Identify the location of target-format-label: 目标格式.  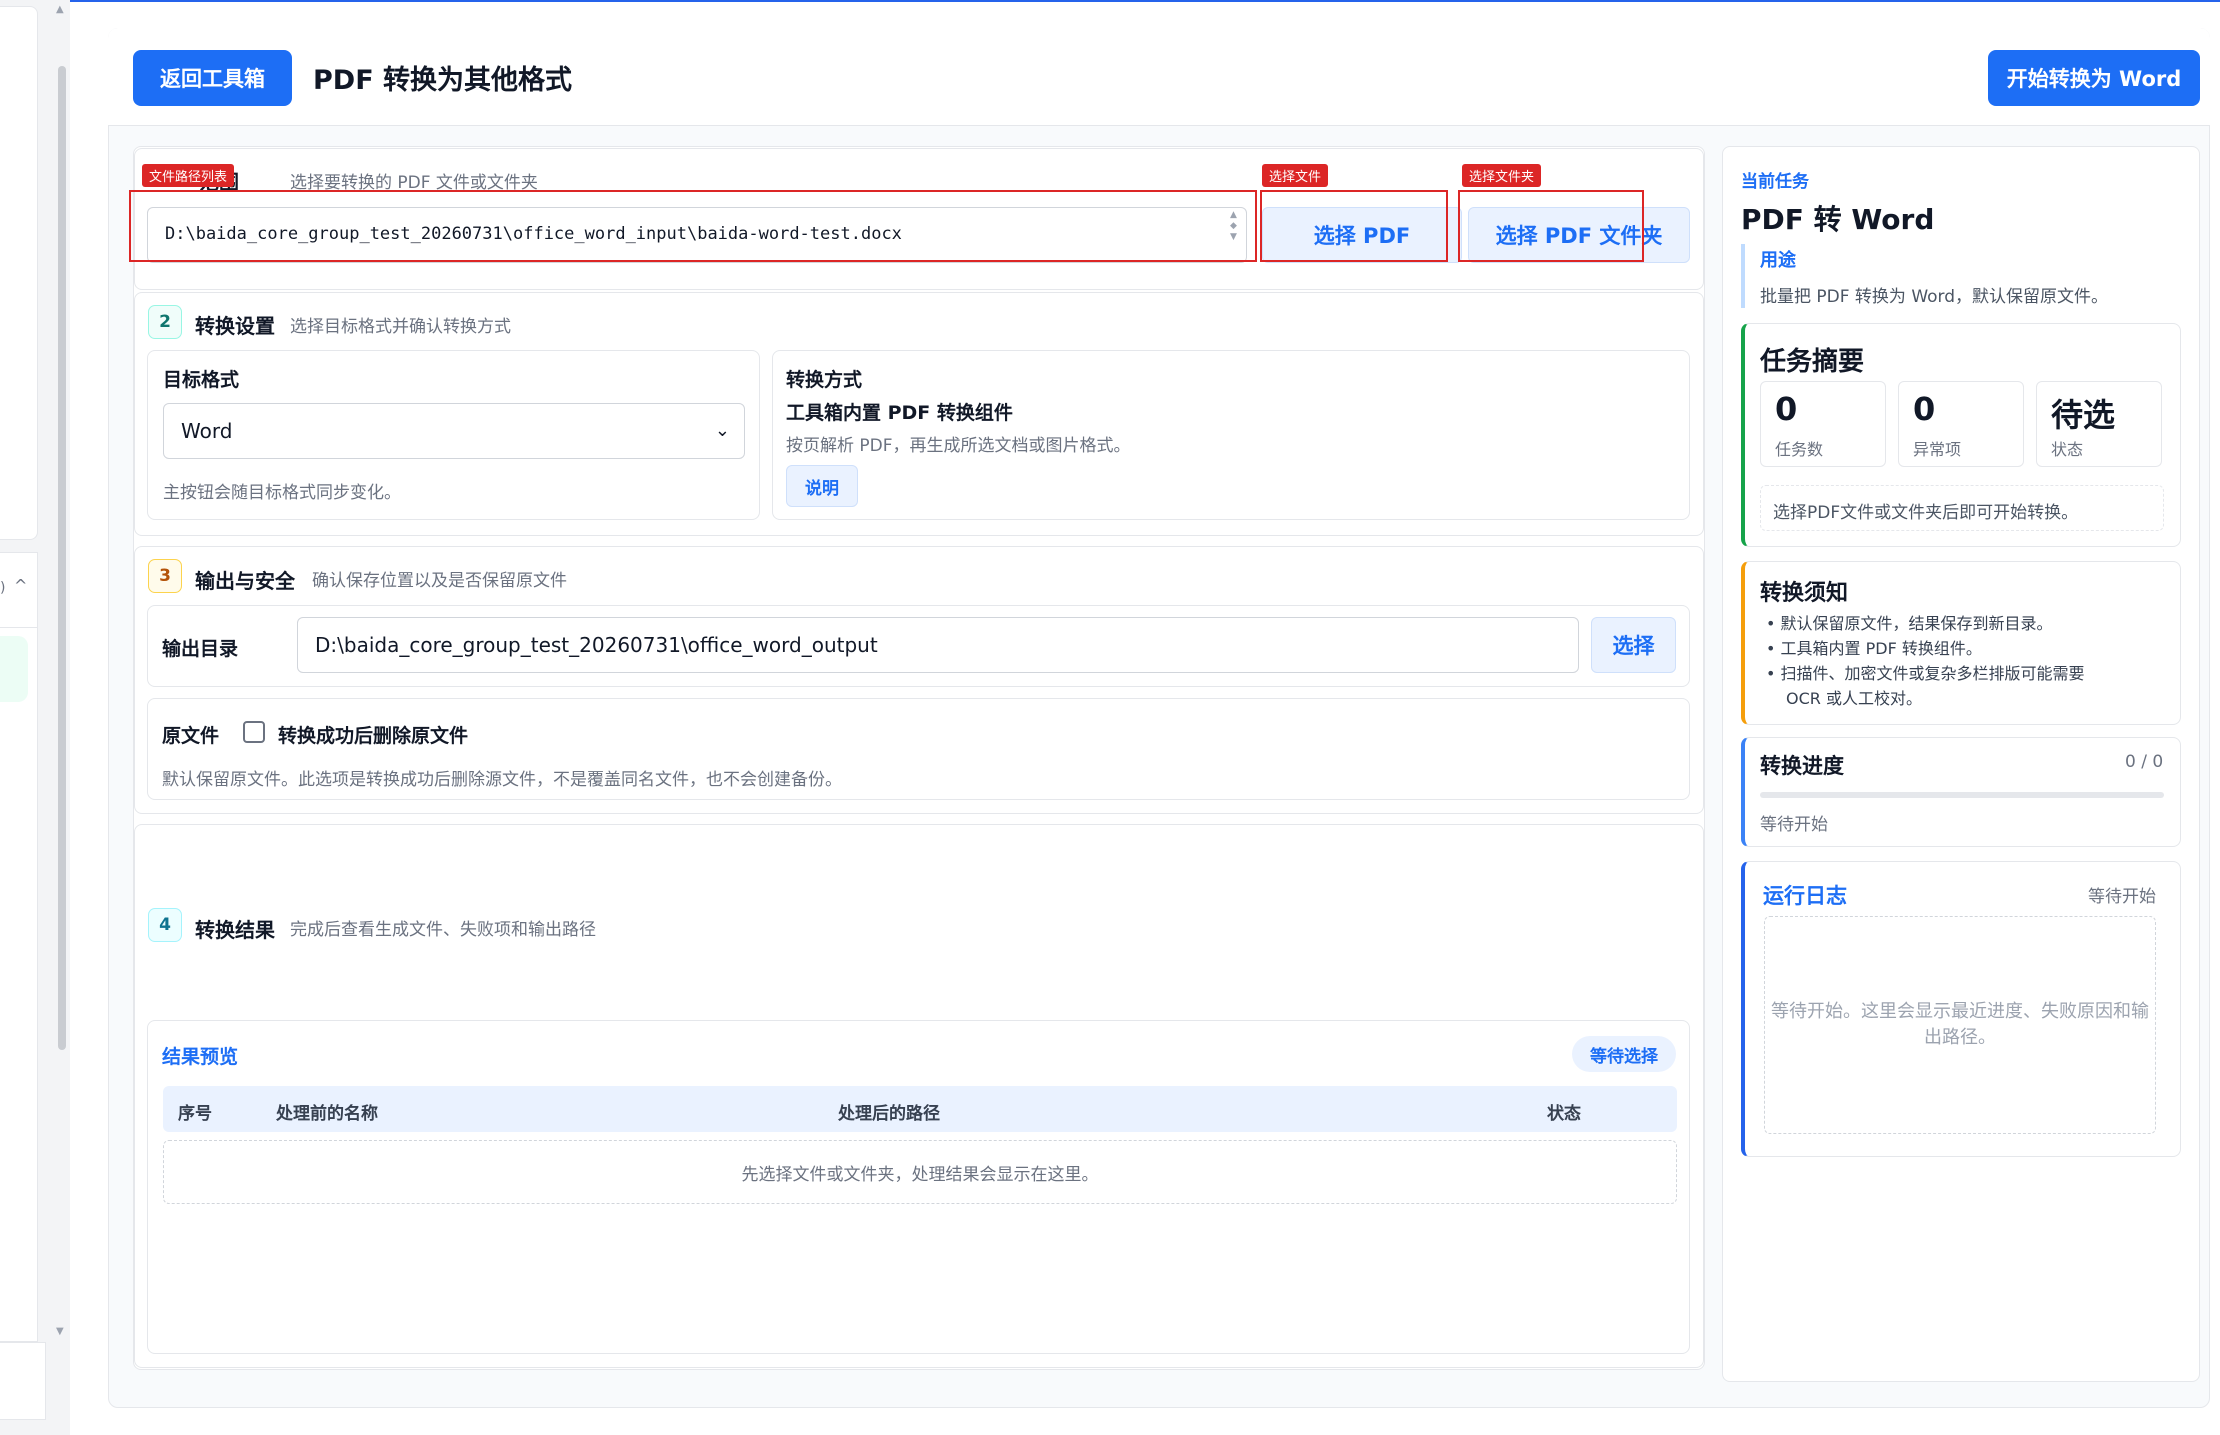
(201, 380).